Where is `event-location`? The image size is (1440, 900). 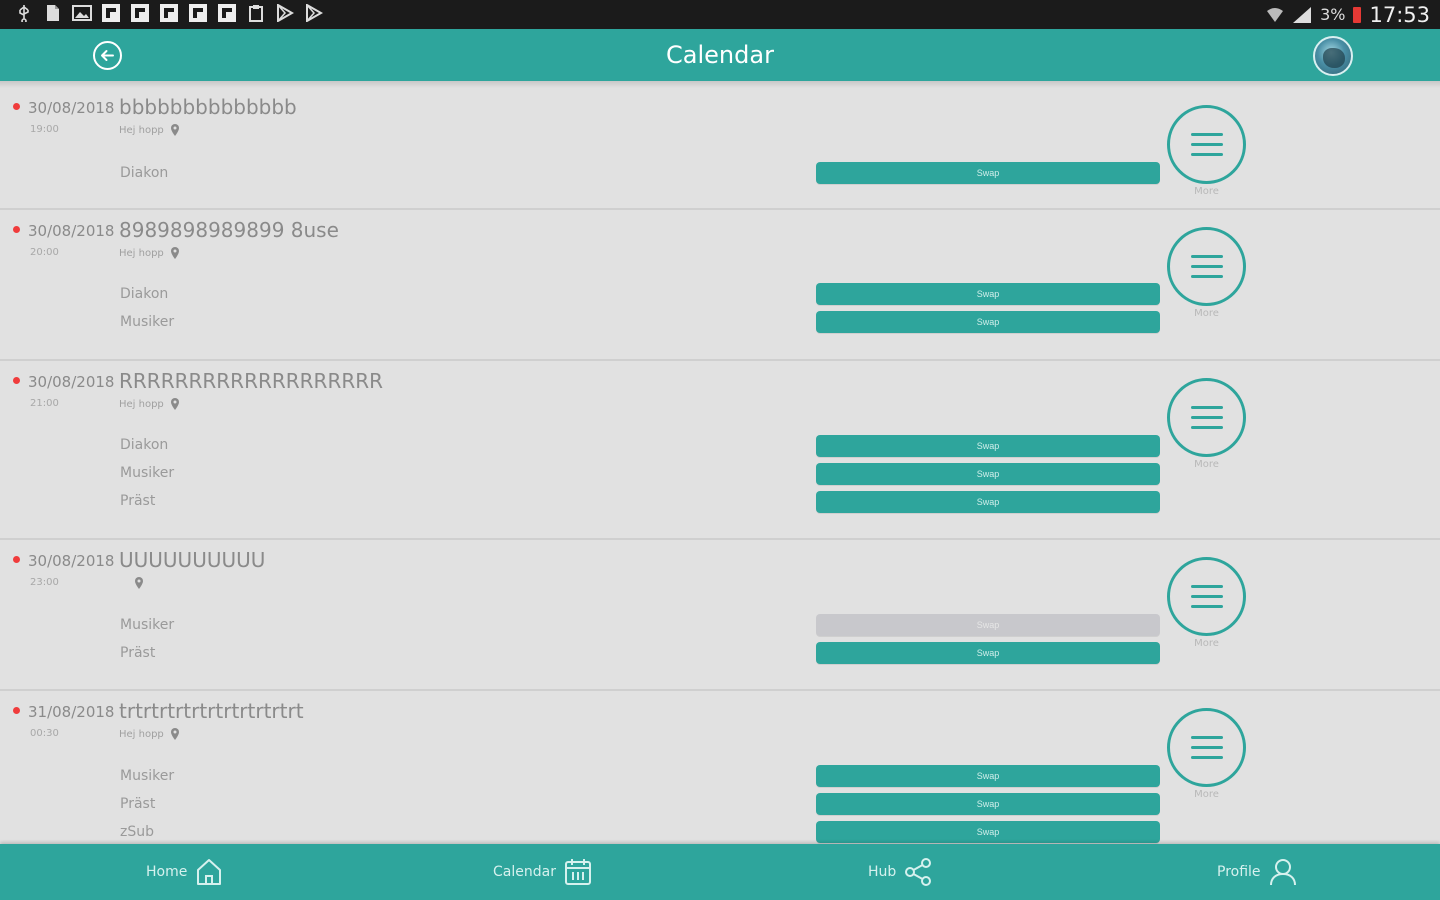 event-location is located at coordinates (136, 583).